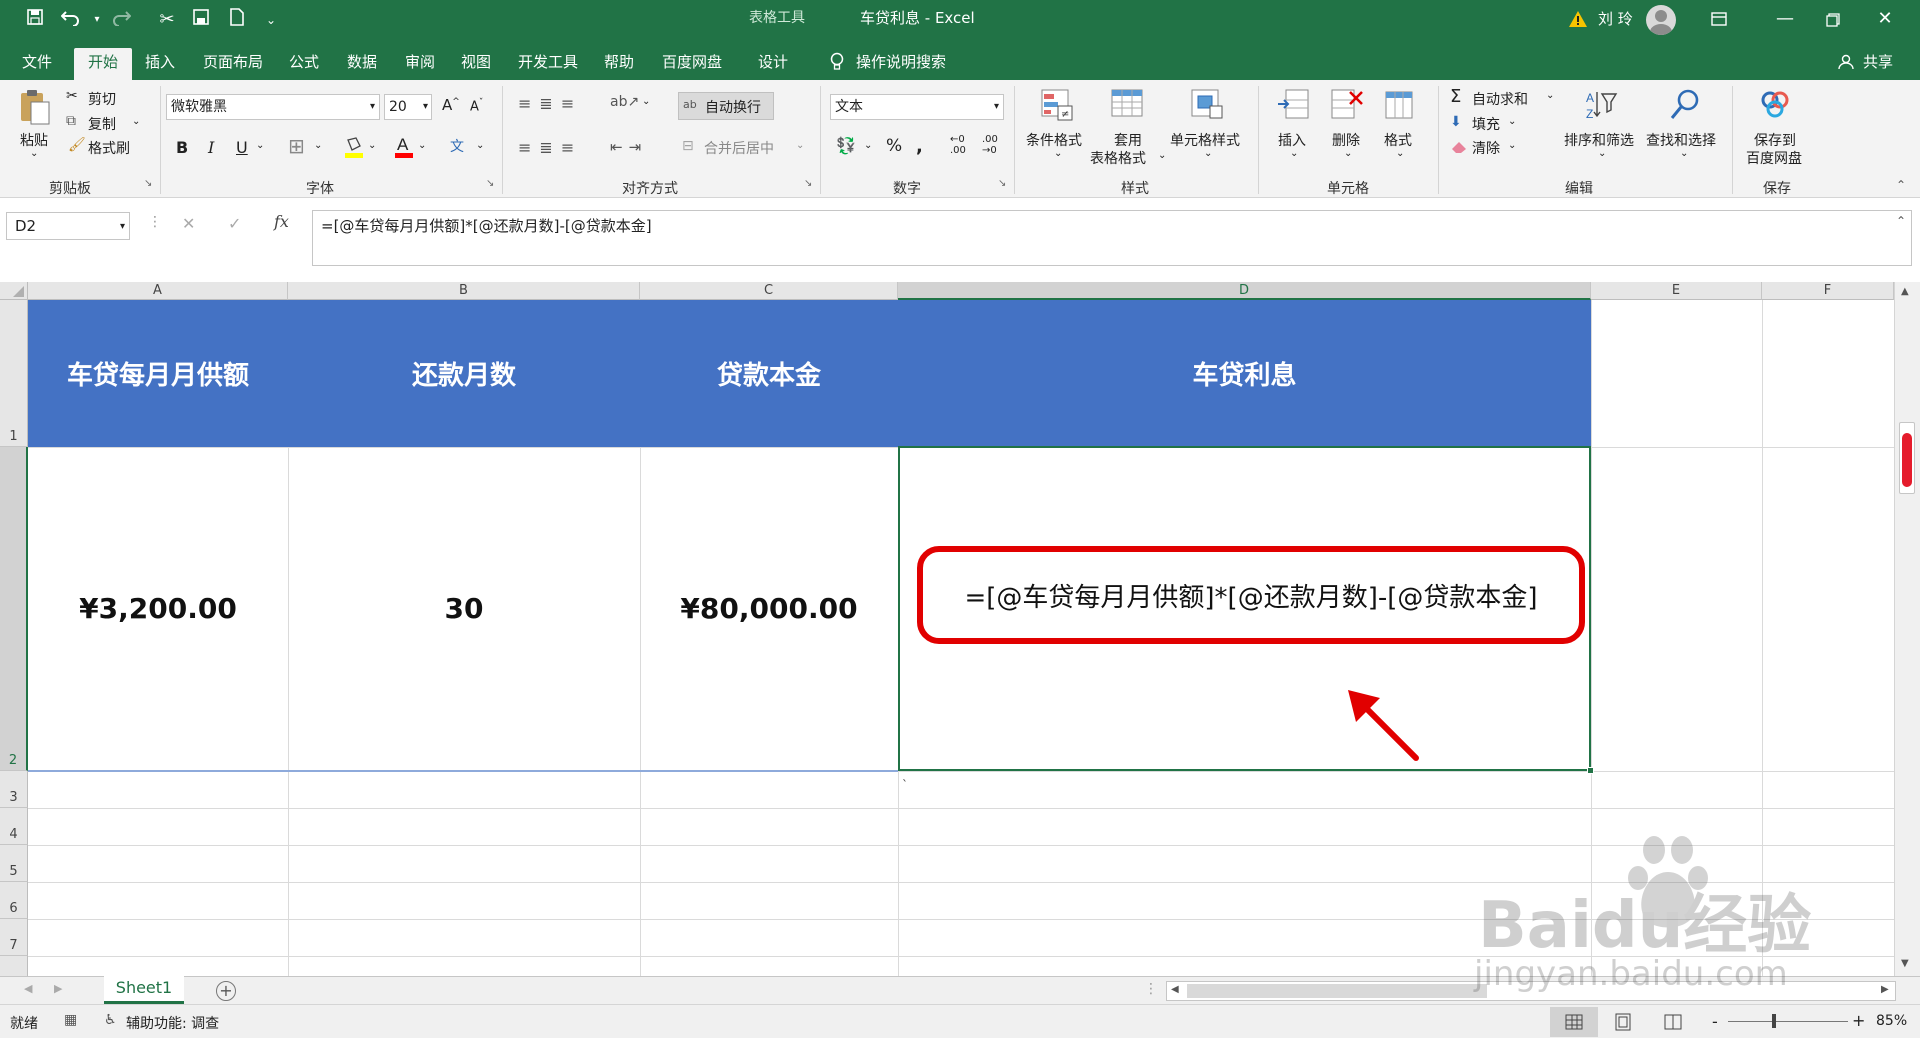  Describe the element at coordinates (408, 107) in the screenshot. I see `font-size-select: 20 ▾` at that location.